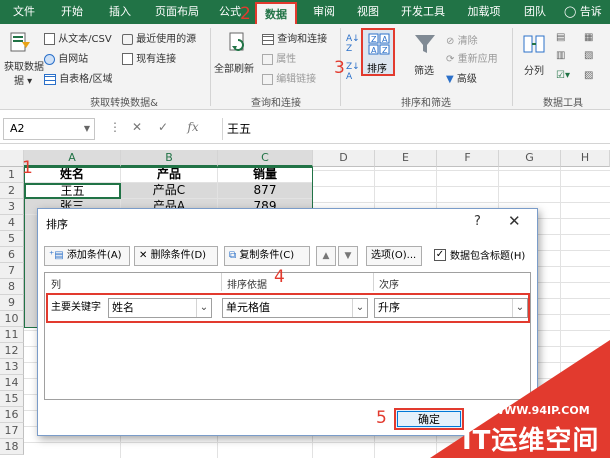 This screenshot has width=610, height=458. What do you see at coordinates (24, 65) in the screenshot?
I see `get-data-button: 获取数据` at bounding box center [24, 65].